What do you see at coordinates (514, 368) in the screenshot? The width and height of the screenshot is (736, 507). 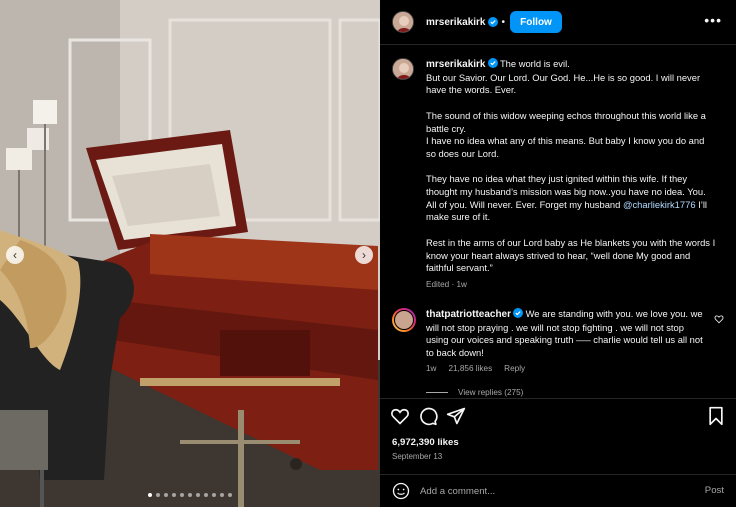 I see `reply-button: Reply` at bounding box center [514, 368].